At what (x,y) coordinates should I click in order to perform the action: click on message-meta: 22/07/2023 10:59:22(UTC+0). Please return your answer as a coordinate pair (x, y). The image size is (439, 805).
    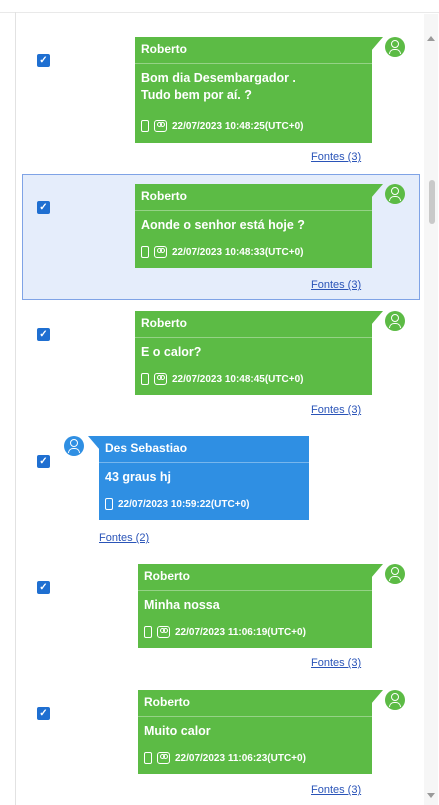
    Looking at the image, I should click on (177, 504).